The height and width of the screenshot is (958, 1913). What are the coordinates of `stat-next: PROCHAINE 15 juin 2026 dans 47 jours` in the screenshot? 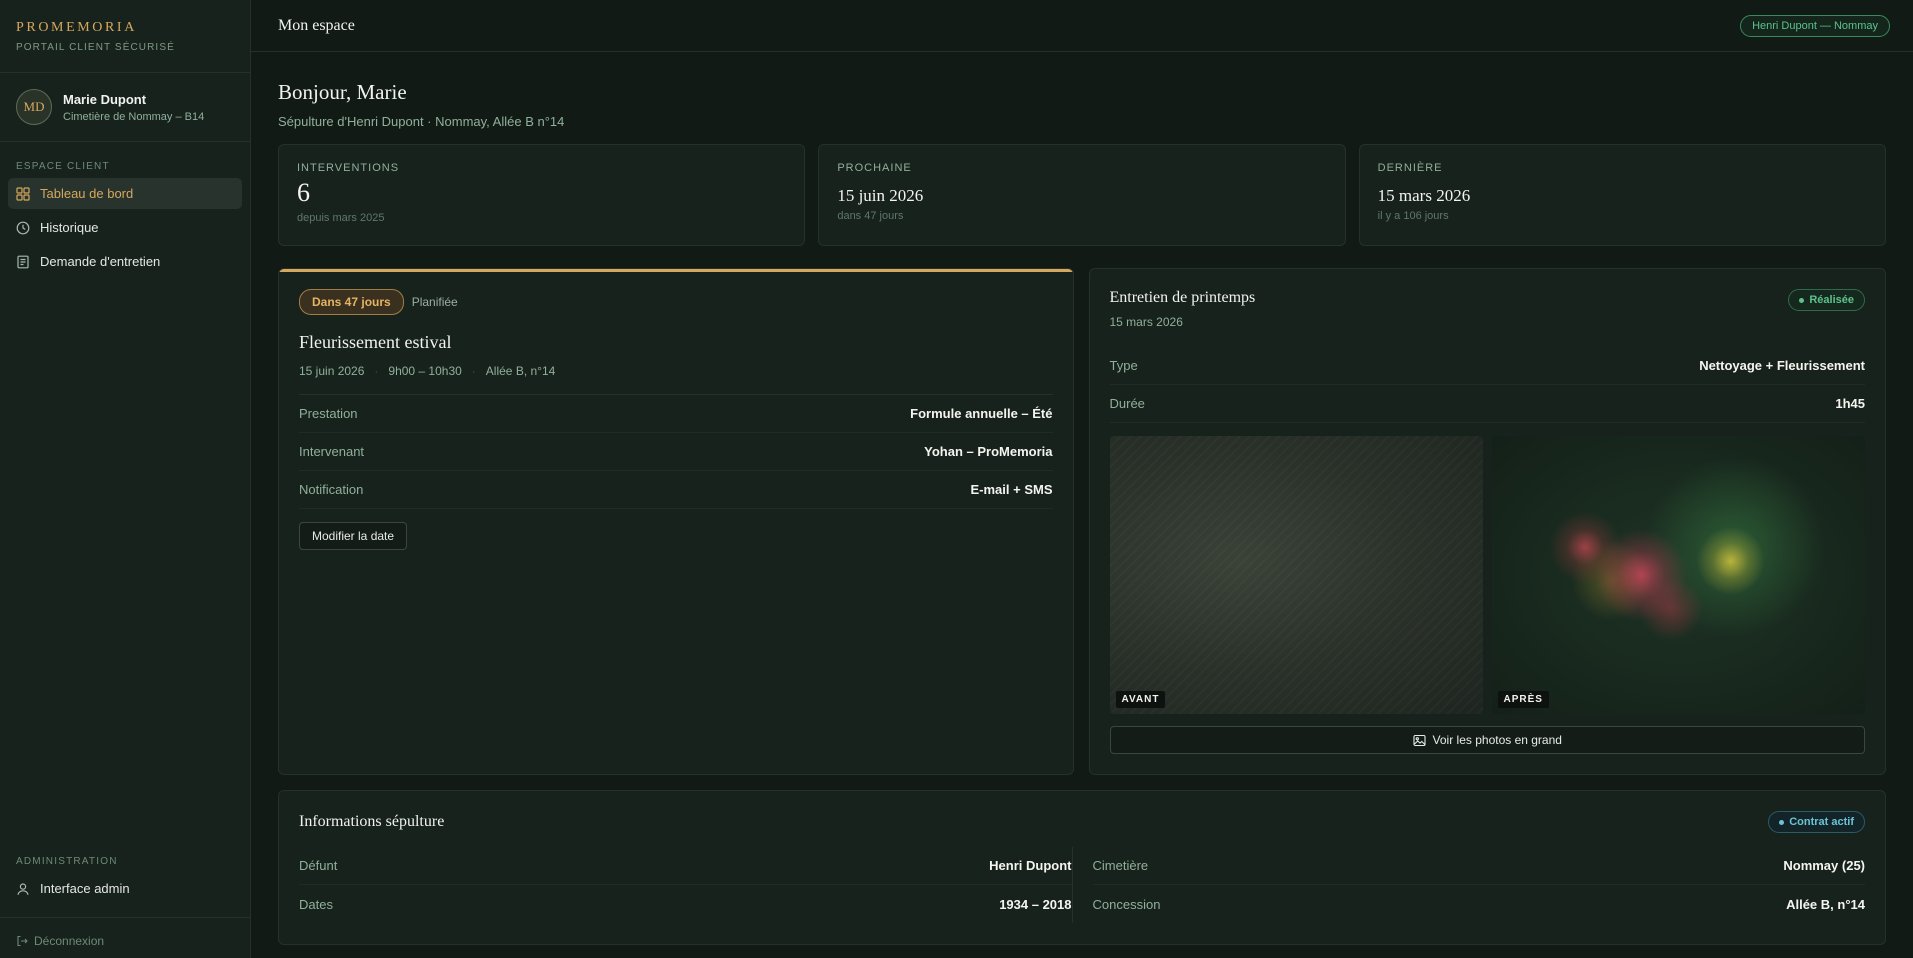 It's located at (1082, 195).